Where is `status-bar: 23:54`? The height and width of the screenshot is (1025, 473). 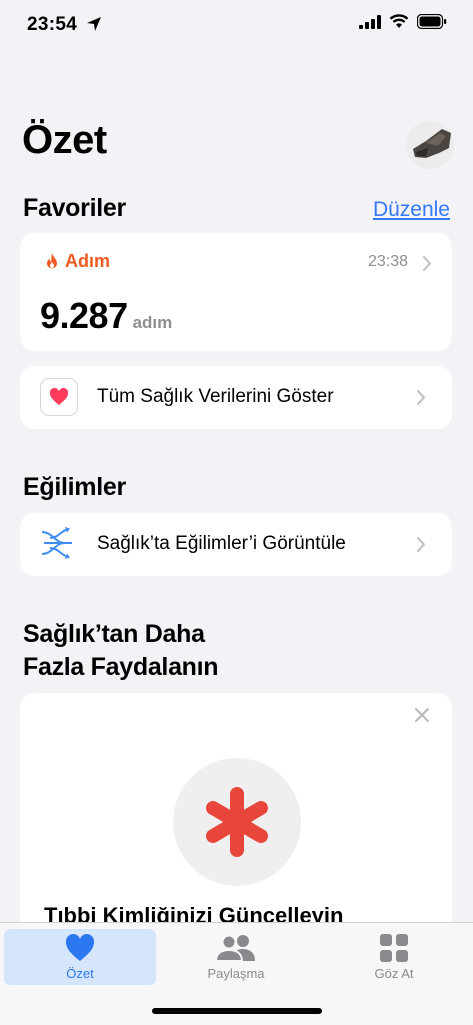
status-bar: 23:54 is located at coordinates (236, 26).